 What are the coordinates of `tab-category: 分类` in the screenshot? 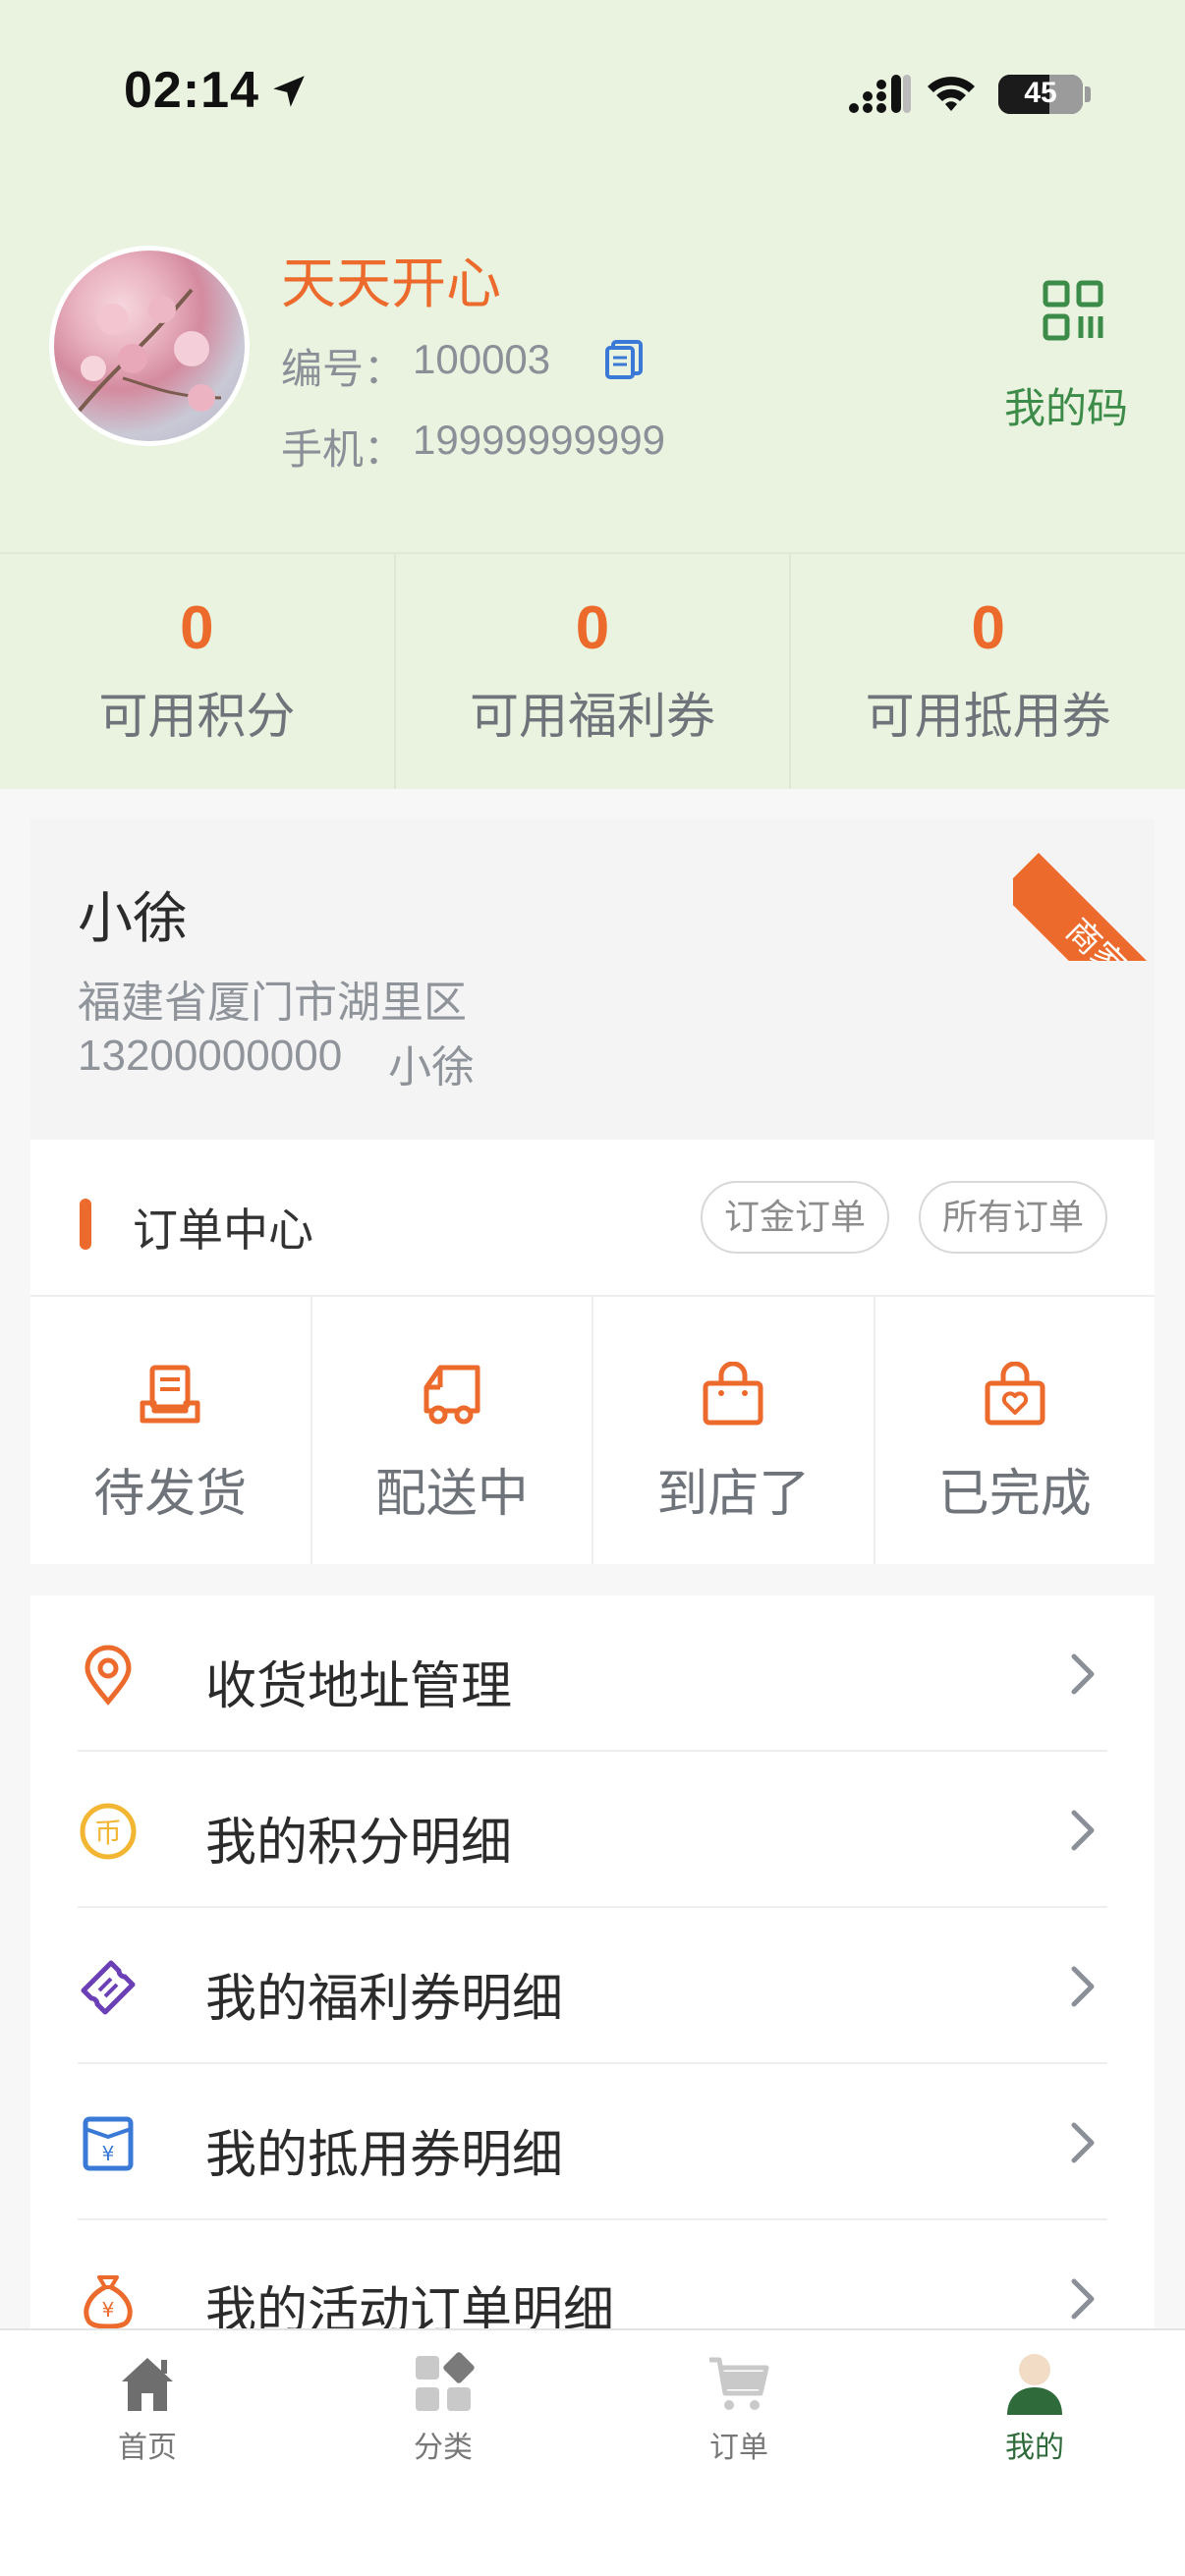 It's located at (444, 2408).